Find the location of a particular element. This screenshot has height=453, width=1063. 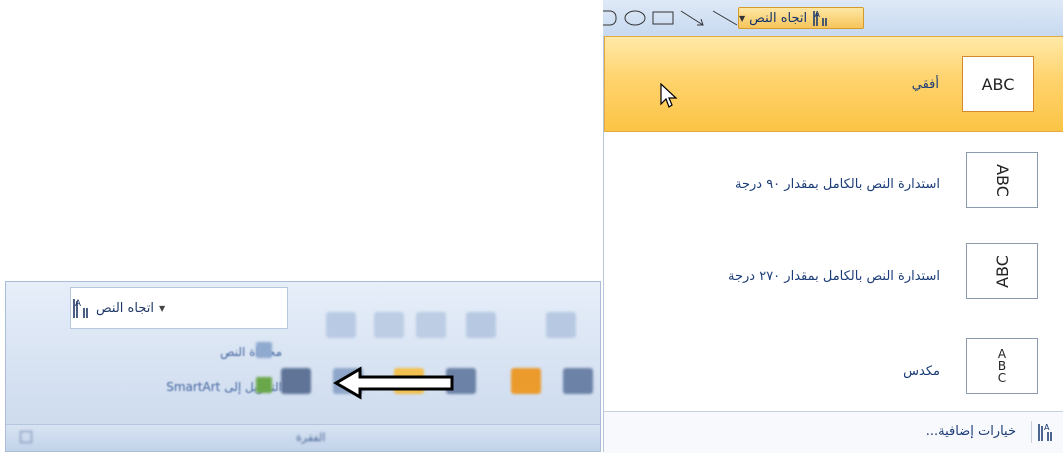

arrow-icon is located at coordinates (693, 18).